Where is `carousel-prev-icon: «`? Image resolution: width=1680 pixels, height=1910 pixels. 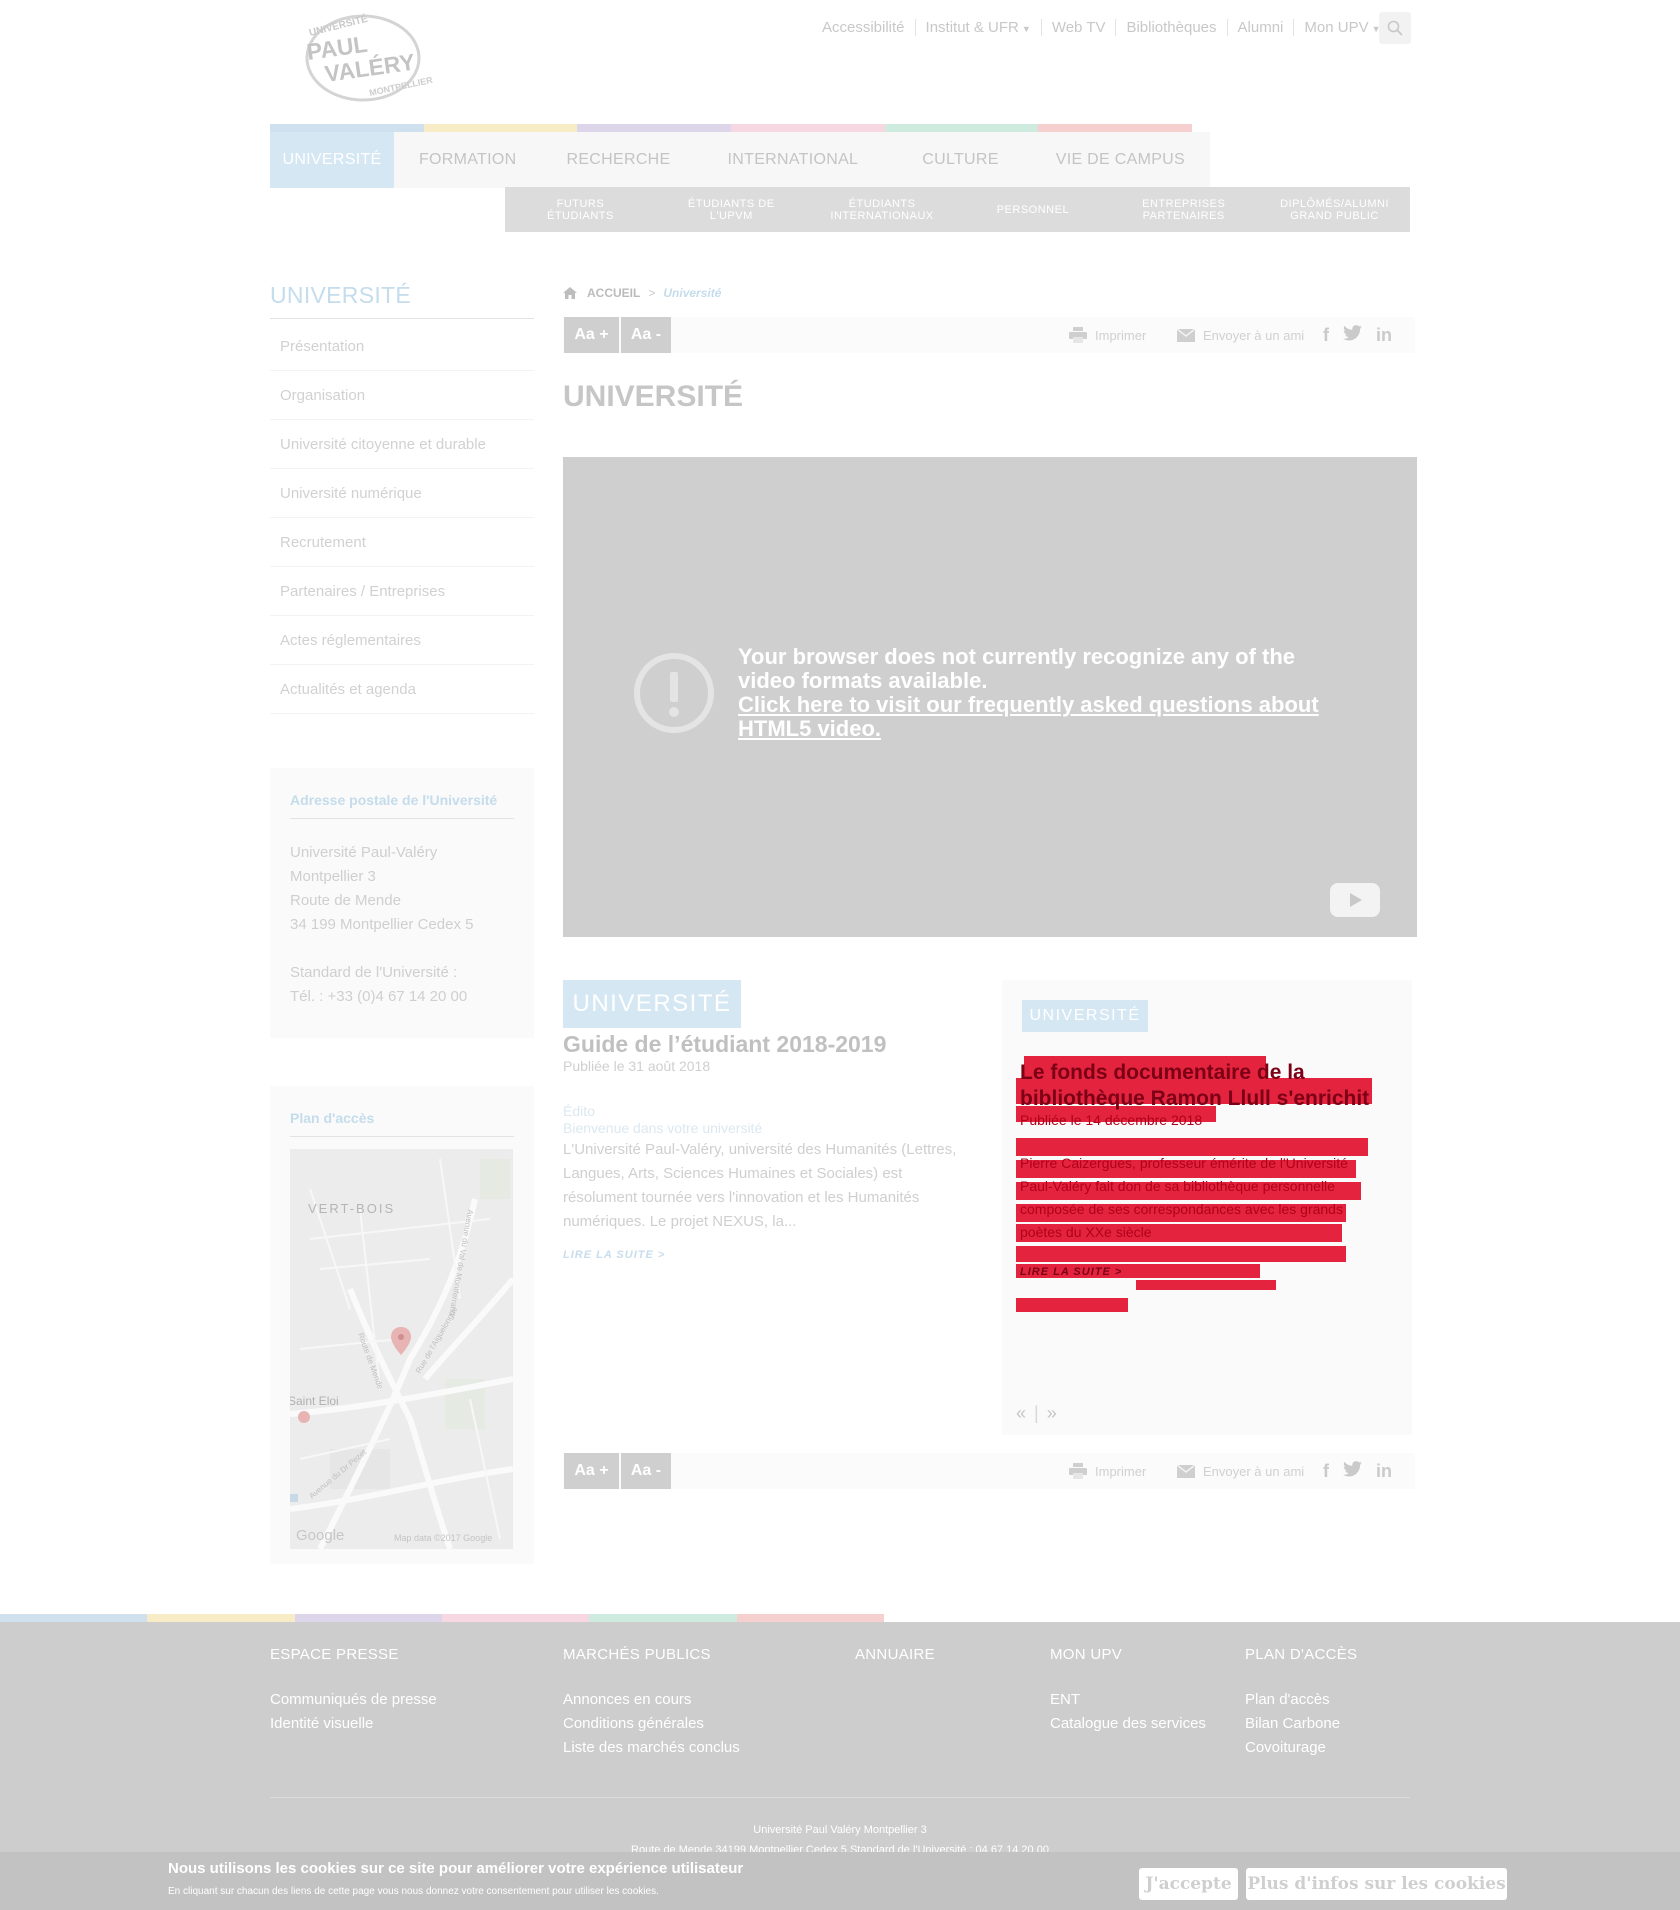 carousel-prev-icon: « is located at coordinates (1021, 1413).